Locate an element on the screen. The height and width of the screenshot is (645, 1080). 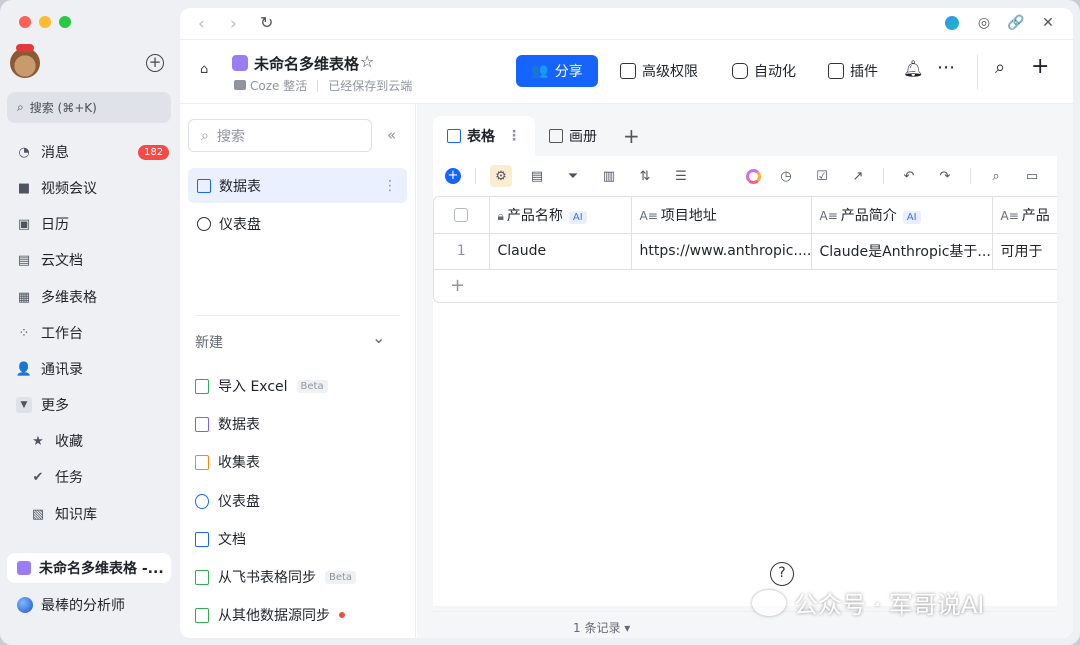
new-form: 收集表 is located at coordinates (227, 462).